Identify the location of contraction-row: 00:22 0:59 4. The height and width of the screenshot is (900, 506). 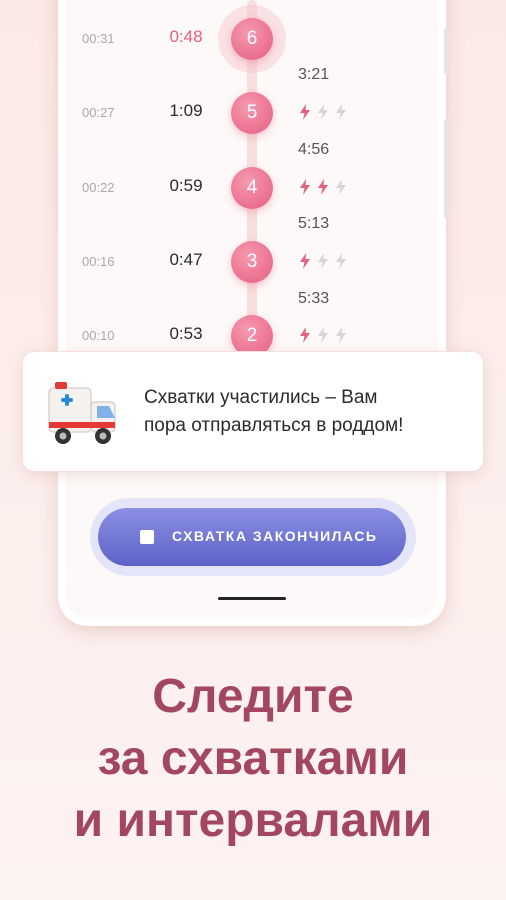
(252, 188).